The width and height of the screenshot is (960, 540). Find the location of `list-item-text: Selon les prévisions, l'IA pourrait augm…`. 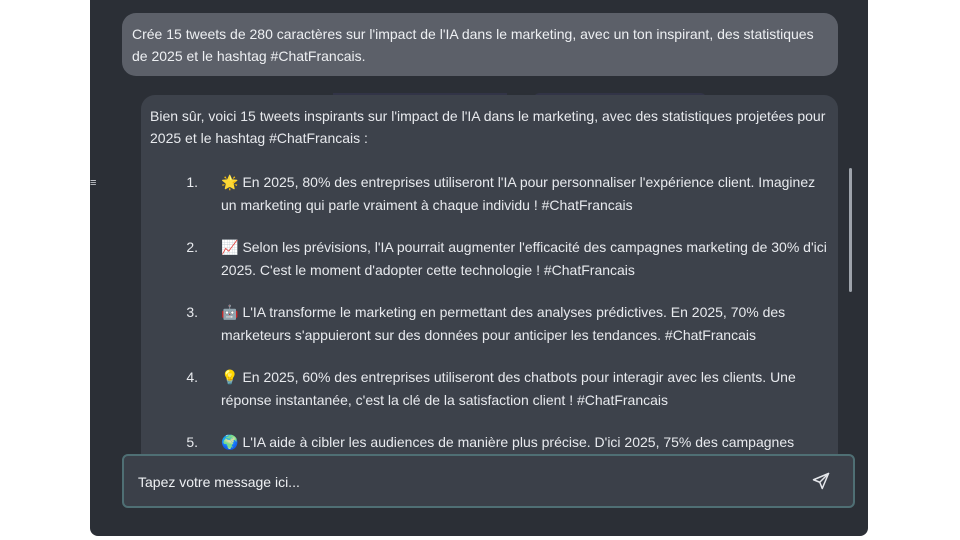

list-item-text: Selon les prévisions, l'IA pourrait augm… is located at coordinates (524, 258).